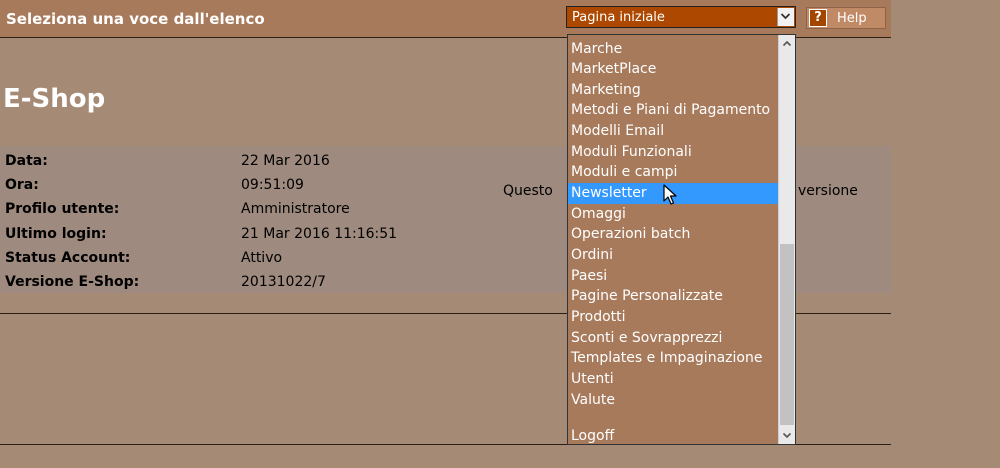  Describe the element at coordinates (673, 152) in the screenshot. I see `dropdown-item-moduli-funzionali: Moduli Funzionali` at that location.